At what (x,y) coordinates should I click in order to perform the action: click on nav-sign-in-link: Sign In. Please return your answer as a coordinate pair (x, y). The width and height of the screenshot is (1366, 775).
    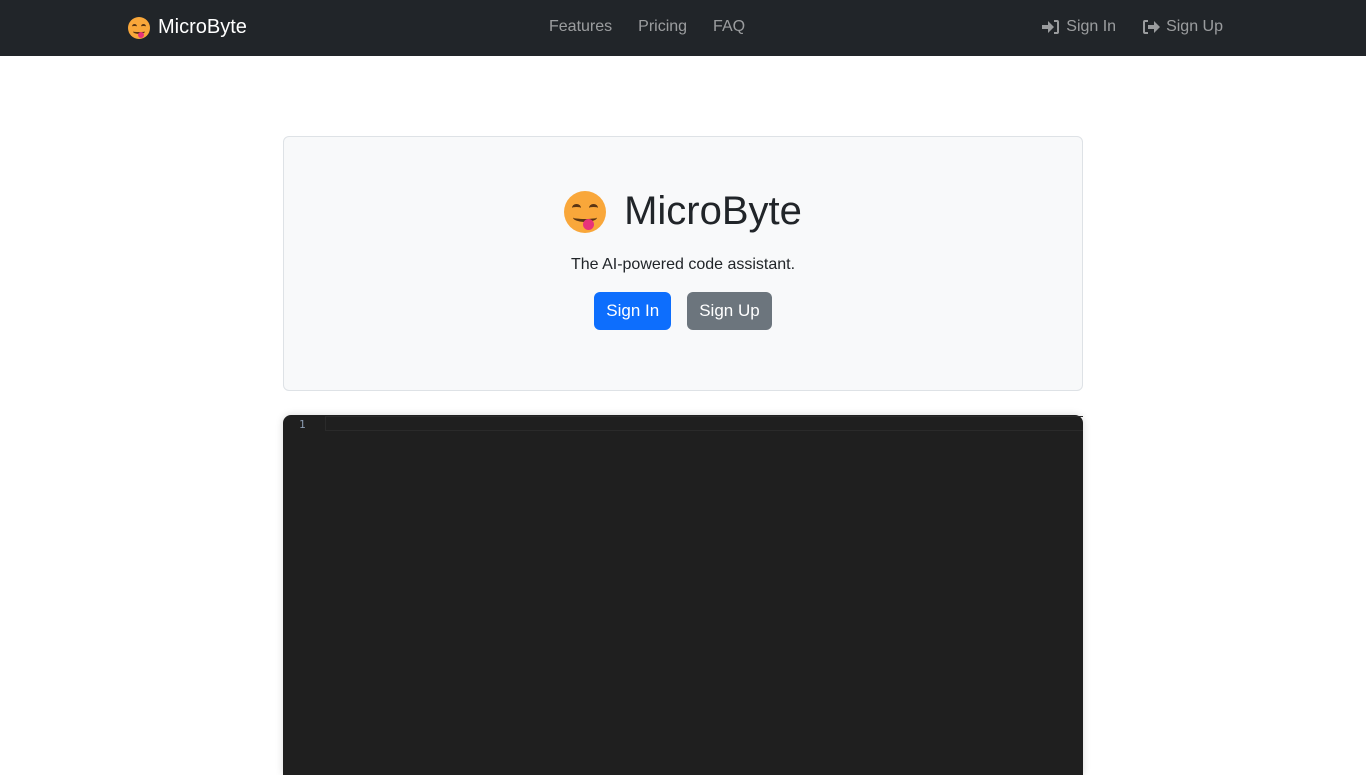
    Looking at the image, I should click on (1079, 27).